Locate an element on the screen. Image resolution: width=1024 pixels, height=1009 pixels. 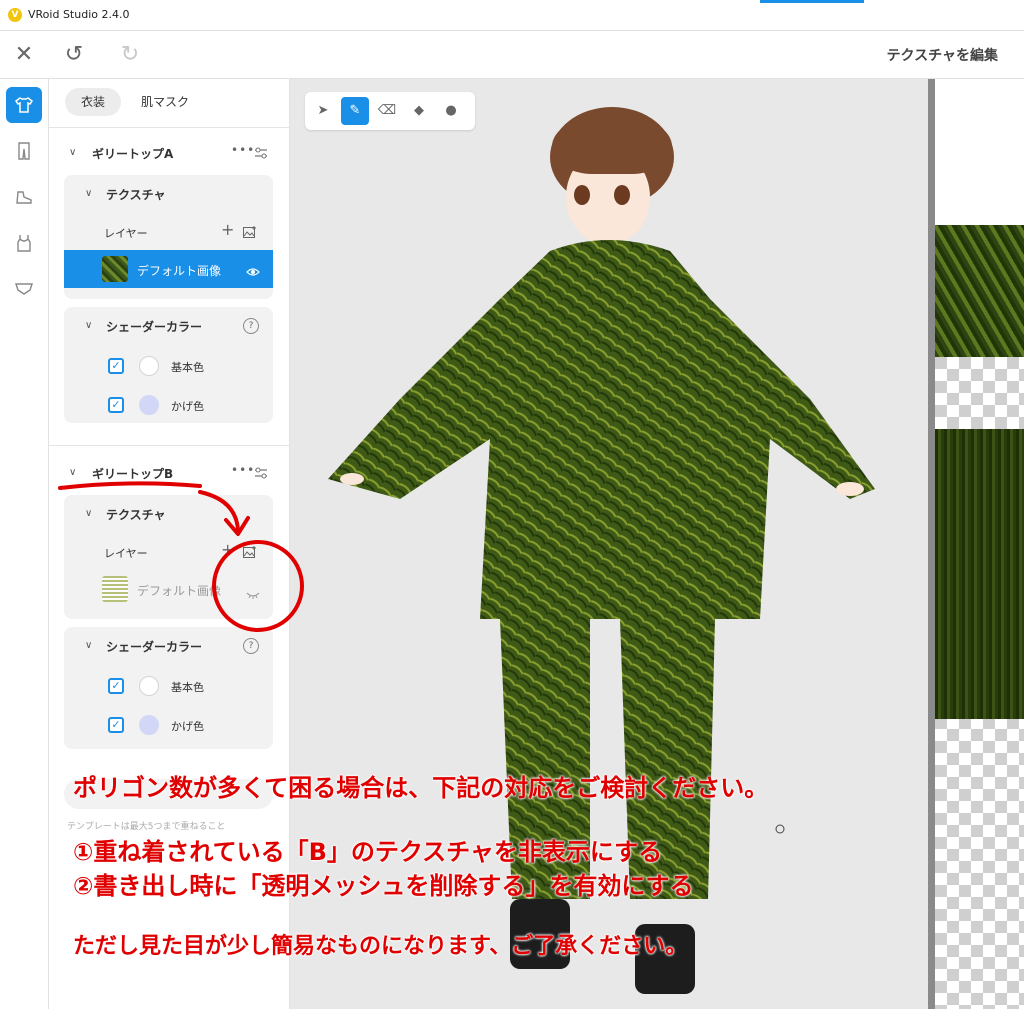
annotation-line-2: ①重ね着されている「B」のテクスチャを非表示にする is located at coordinates (368, 852).